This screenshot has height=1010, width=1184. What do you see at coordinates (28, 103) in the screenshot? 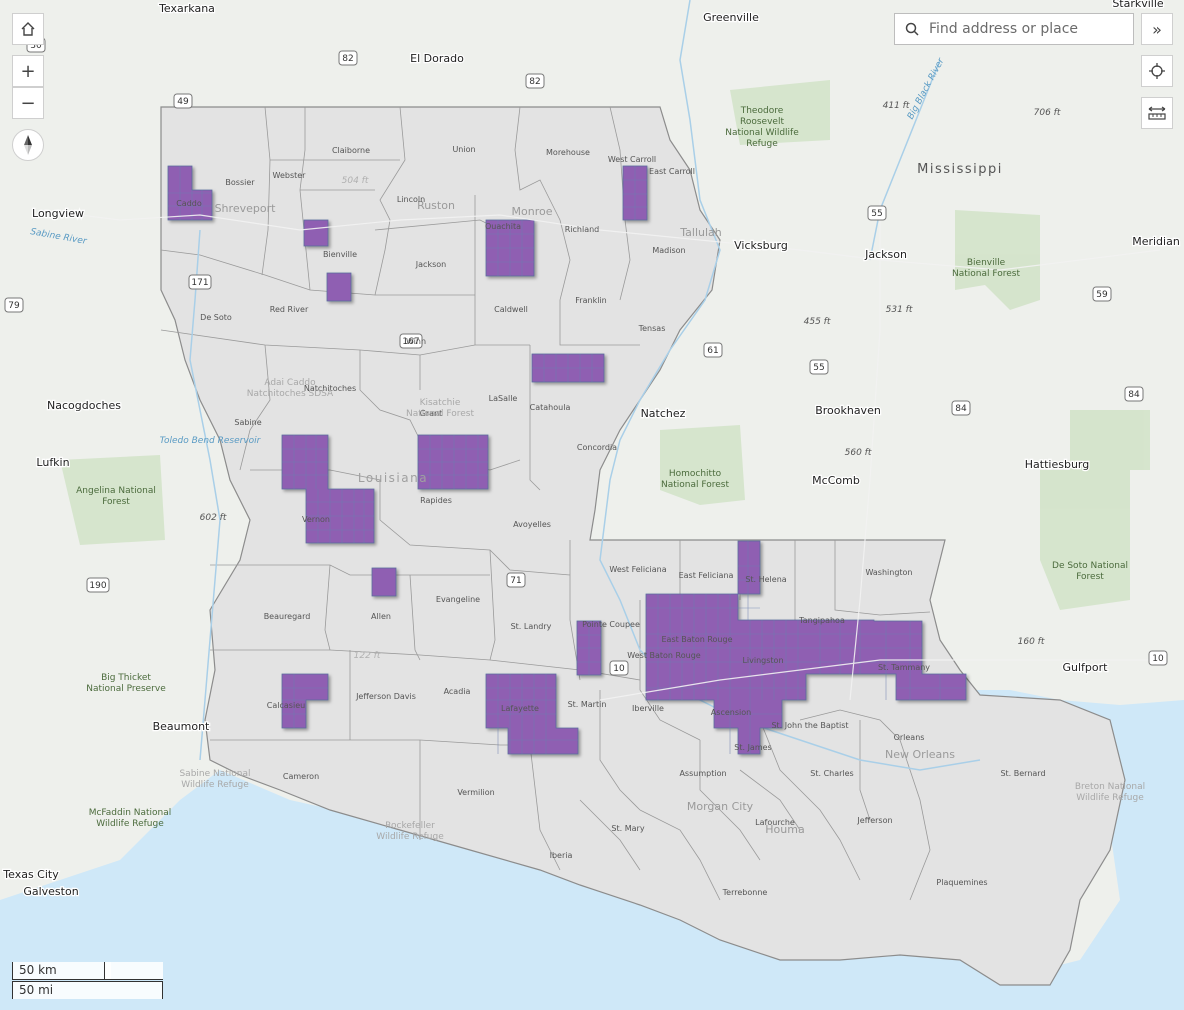
I see `zoom-out-button: −` at bounding box center [28, 103].